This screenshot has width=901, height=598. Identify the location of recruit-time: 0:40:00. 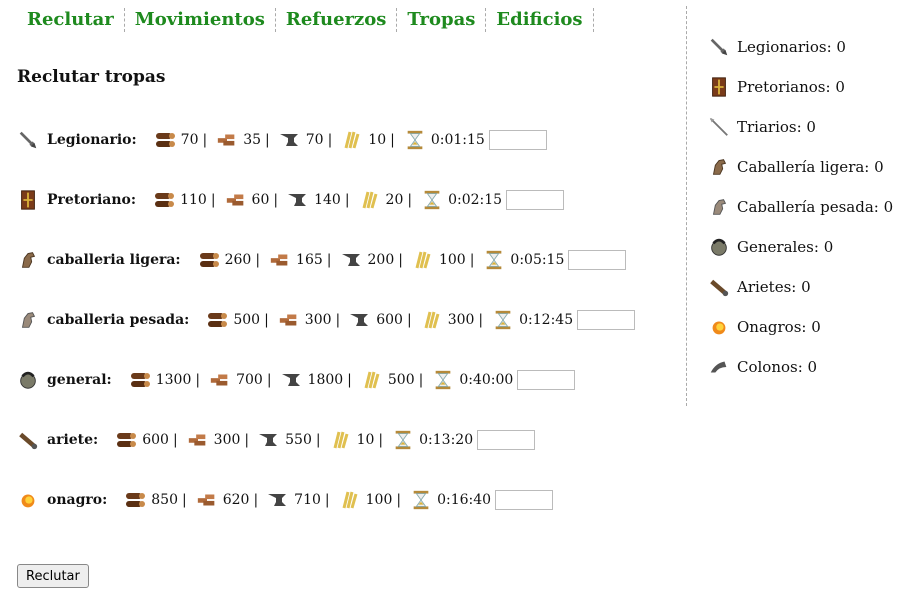
(486, 380).